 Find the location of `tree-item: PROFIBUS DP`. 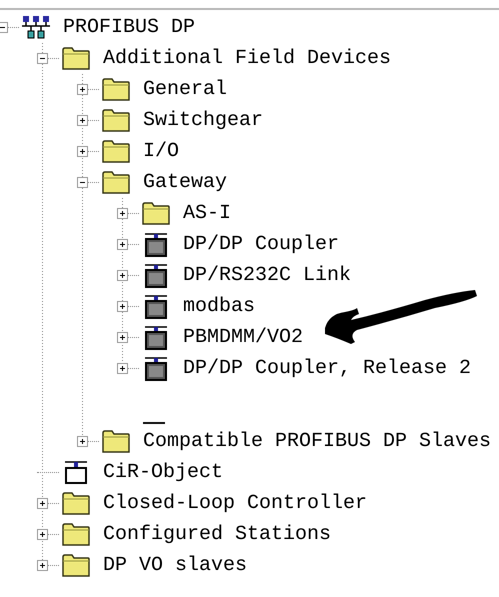

tree-item: PROFIBUS DP is located at coordinates (129, 27).